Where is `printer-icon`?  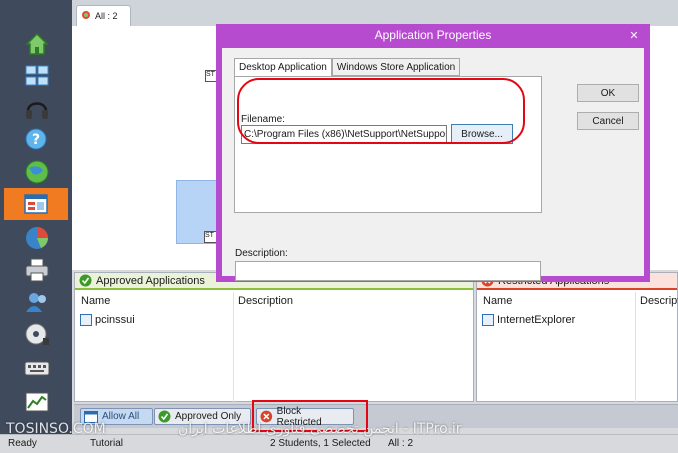 printer-icon is located at coordinates (37, 270).